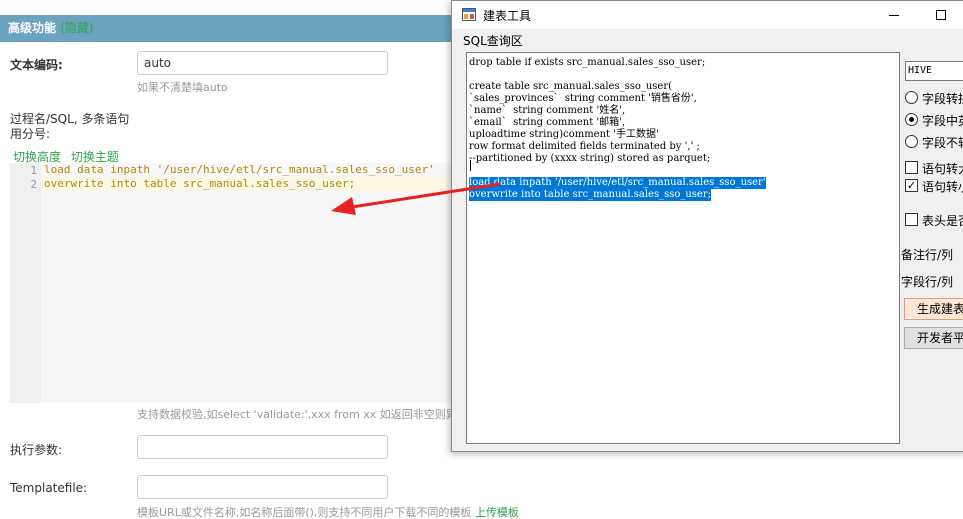  What do you see at coordinates (942, 99) in the screenshot?
I see `radio-label: 字段转拼` at bounding box center [942, 99].